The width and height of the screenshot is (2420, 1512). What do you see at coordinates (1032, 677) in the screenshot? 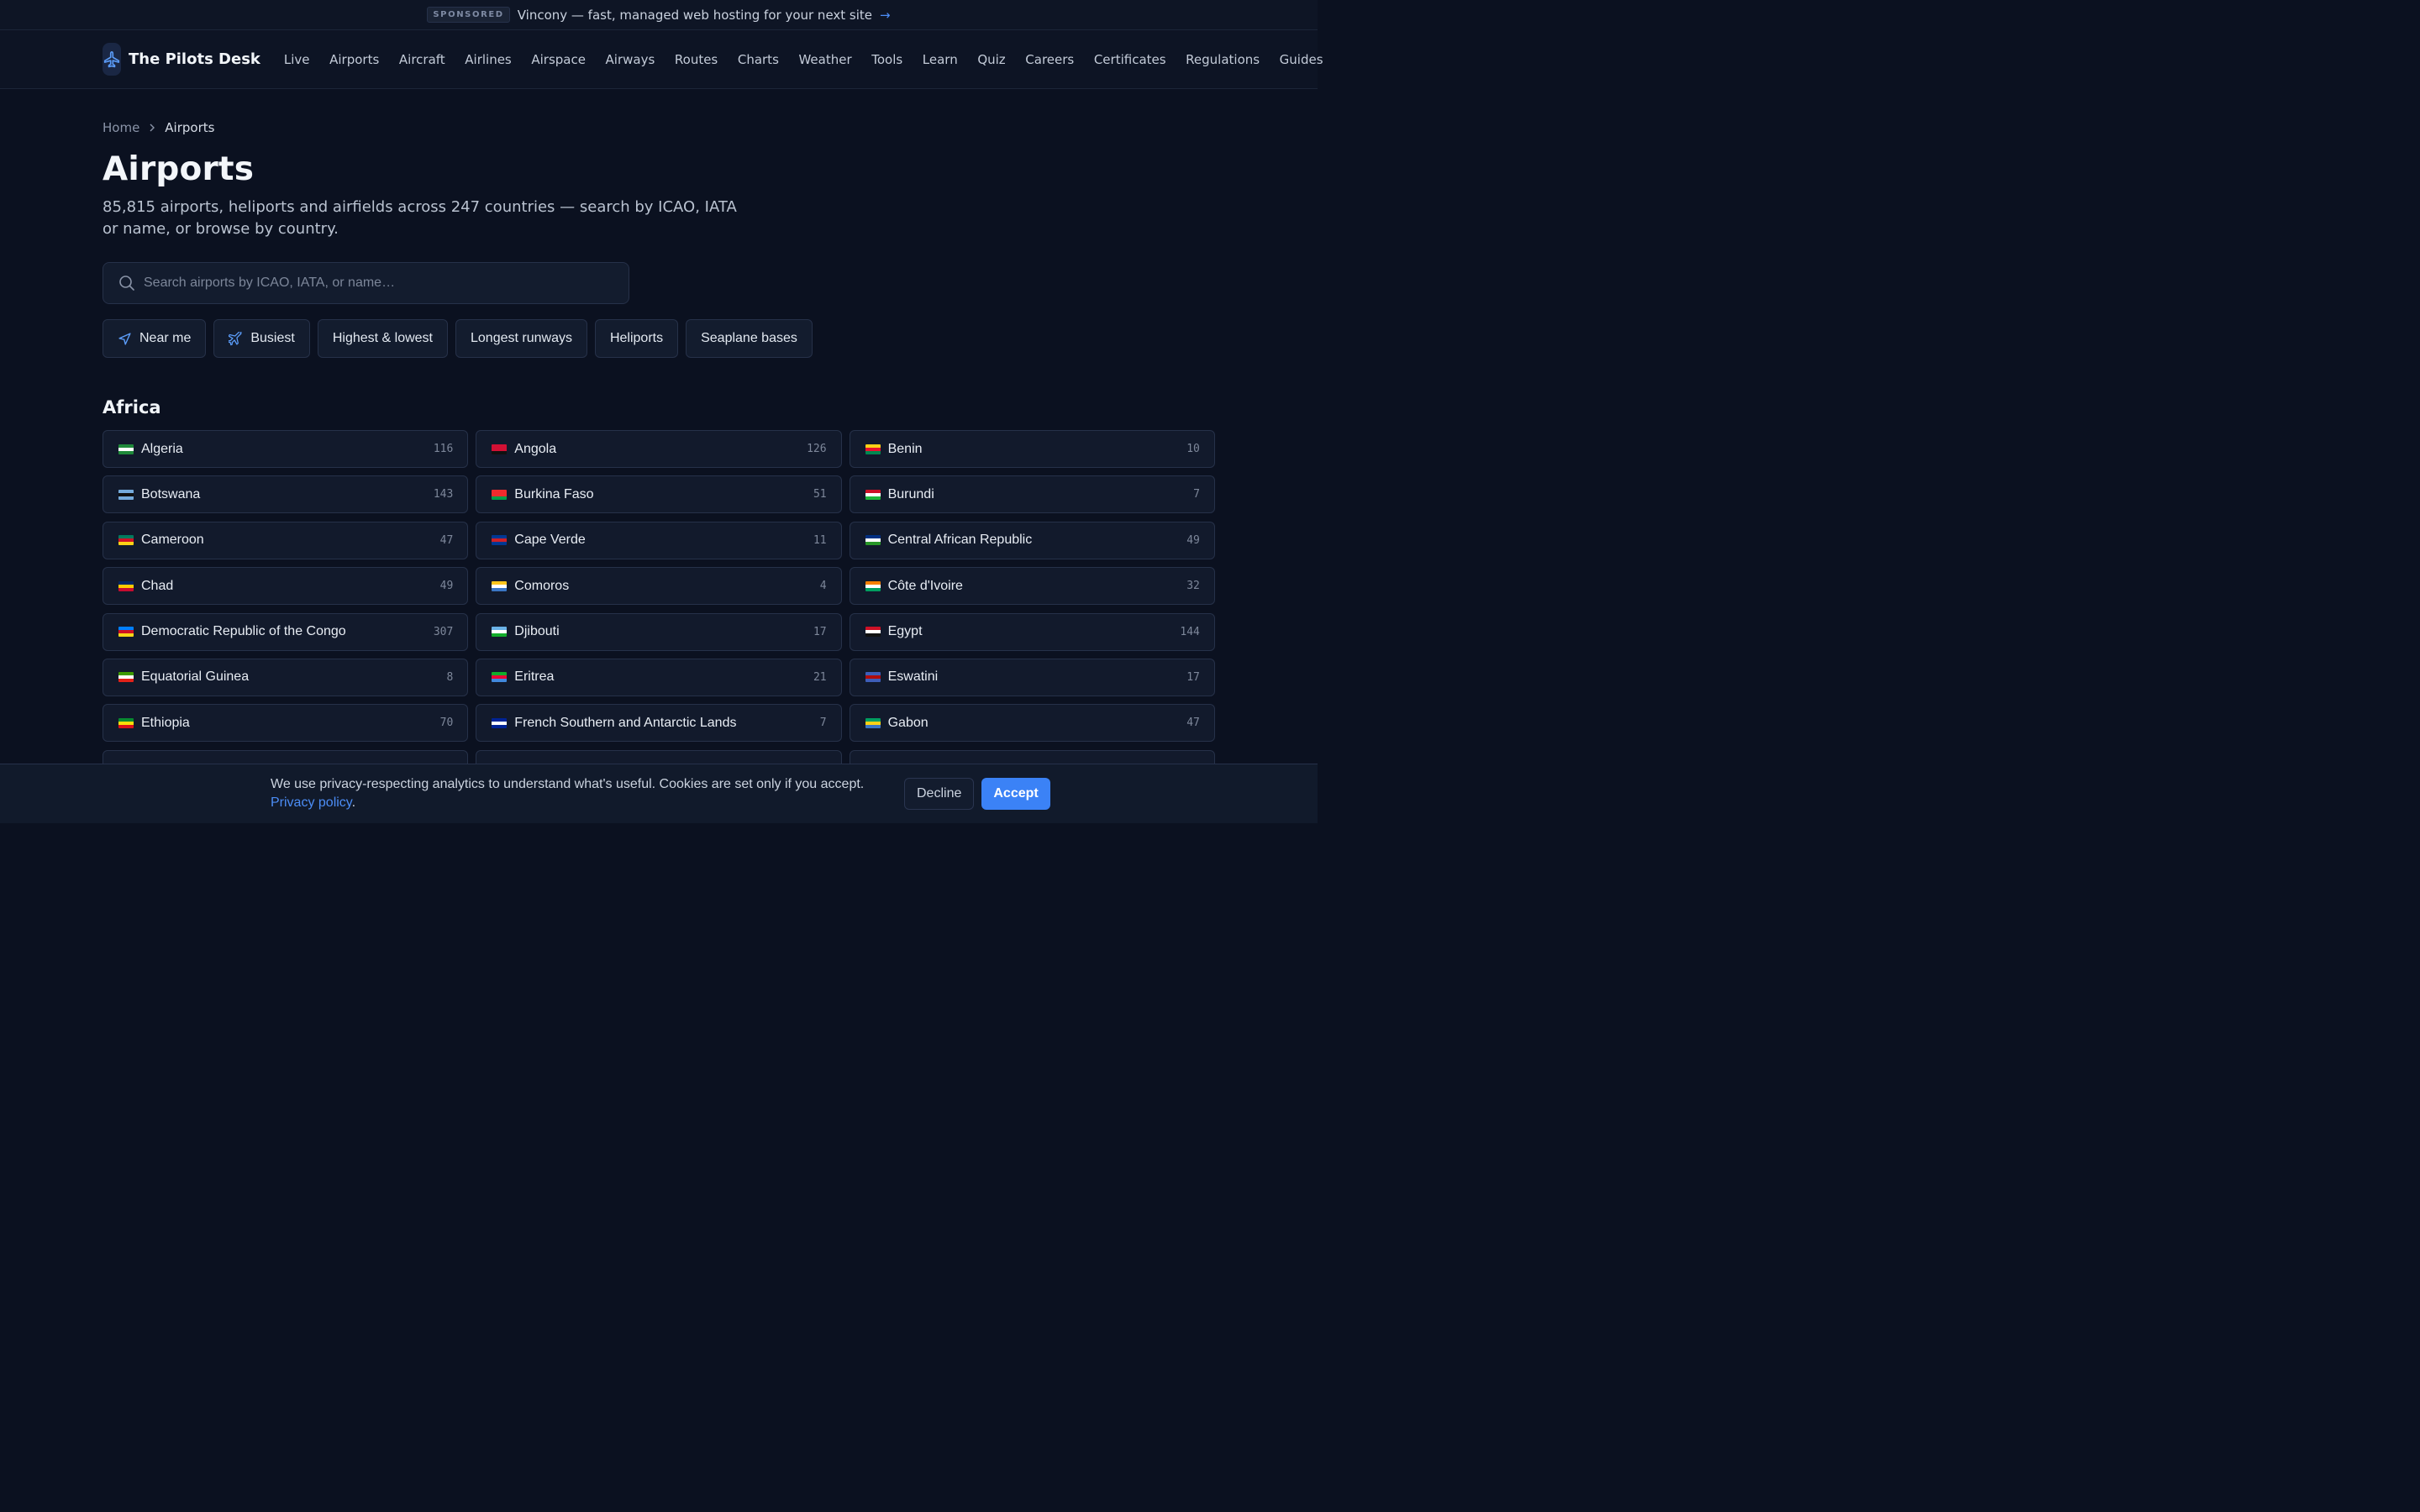
I see `country-card: Eswatini 17` at bounding box center [1032, 677].